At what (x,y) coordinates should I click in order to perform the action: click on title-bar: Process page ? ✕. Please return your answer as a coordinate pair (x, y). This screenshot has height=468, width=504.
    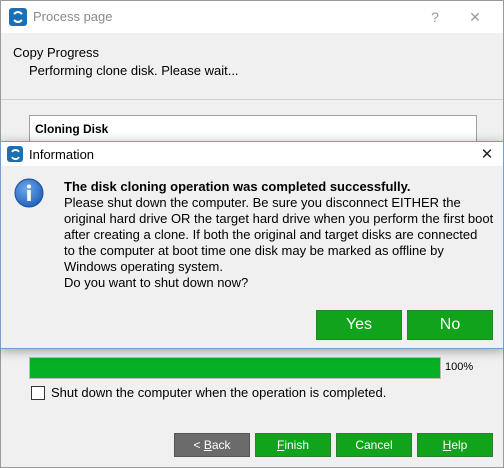
    Looking at the image, I should click on (252, 17).